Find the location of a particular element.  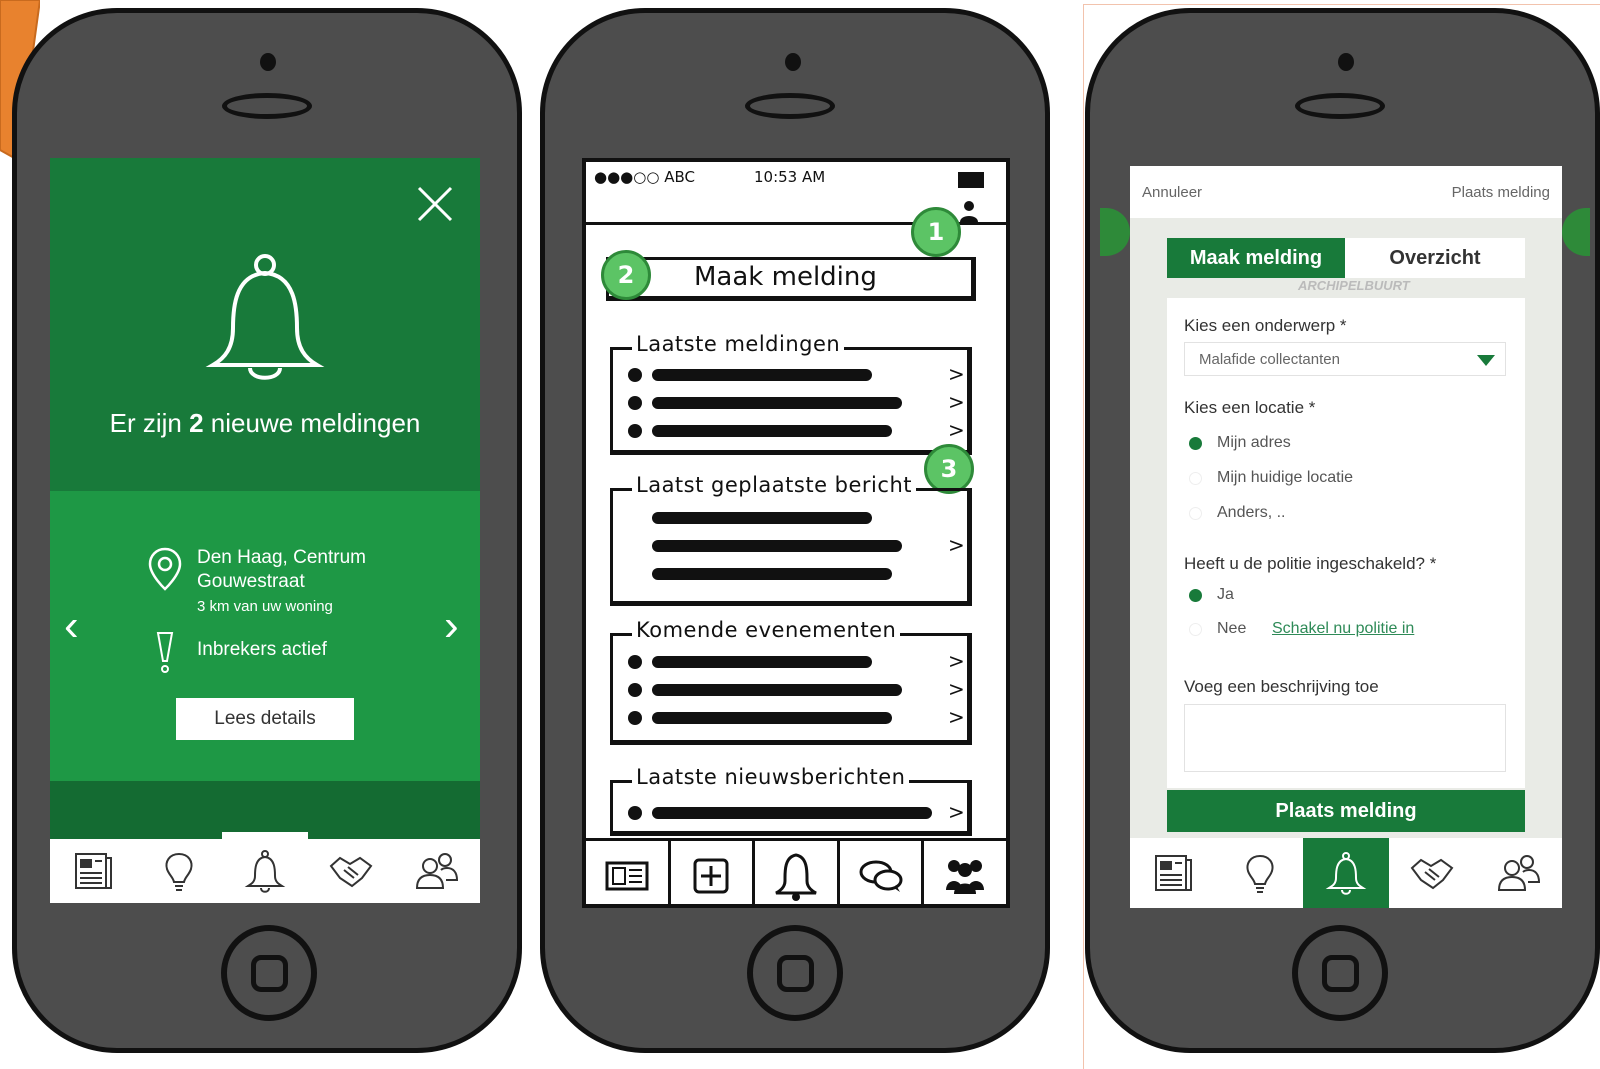

section-title: Laatst geplaatste bericht is located at coordinates (774, 485).